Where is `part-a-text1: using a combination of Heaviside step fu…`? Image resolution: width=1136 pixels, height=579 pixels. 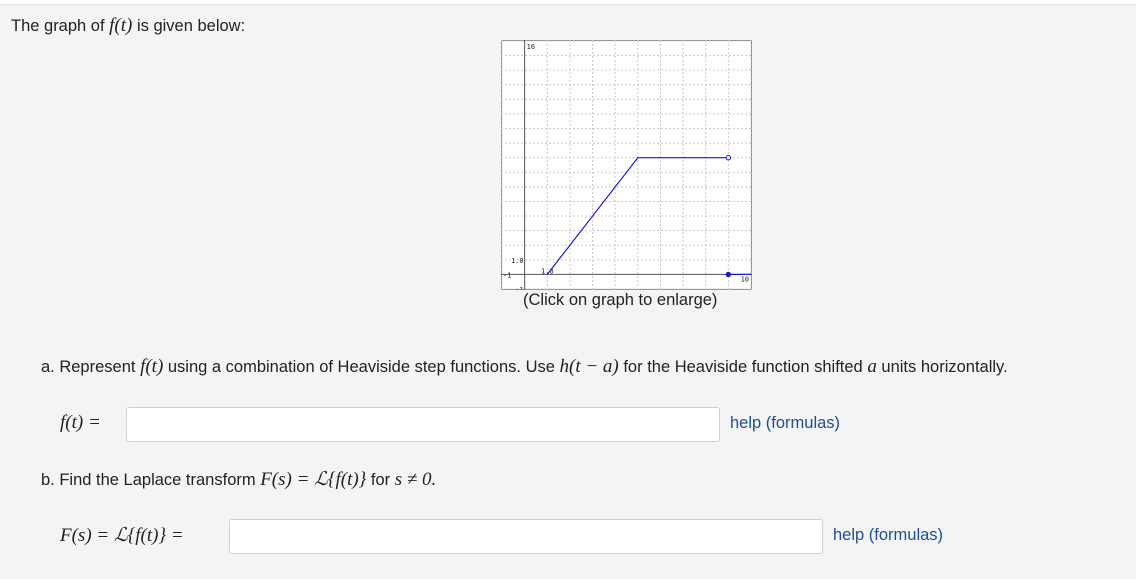 part-a-text1: using a combination of Heaviside step fu… is located at coordinates (361, 367).